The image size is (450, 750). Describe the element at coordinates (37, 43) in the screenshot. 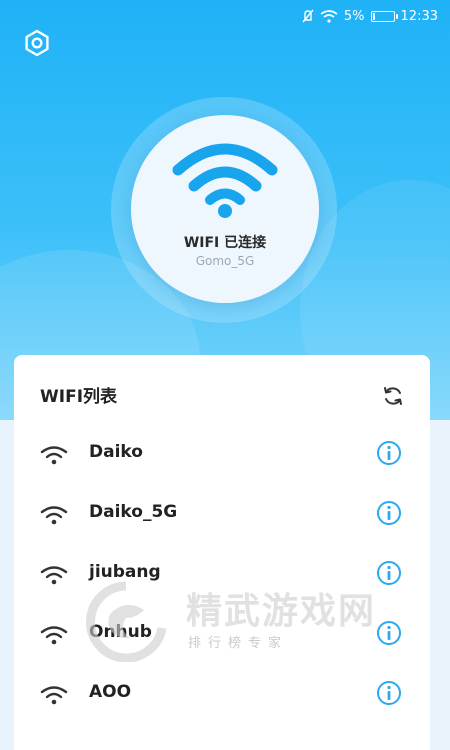

I see `settings-hexagon-icon` at that location.